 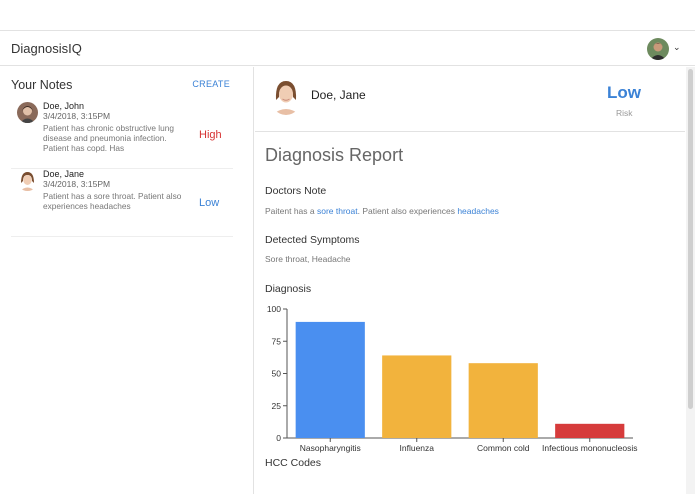 I want to click on y-tick-label: 50, so click(x=277, y=374).